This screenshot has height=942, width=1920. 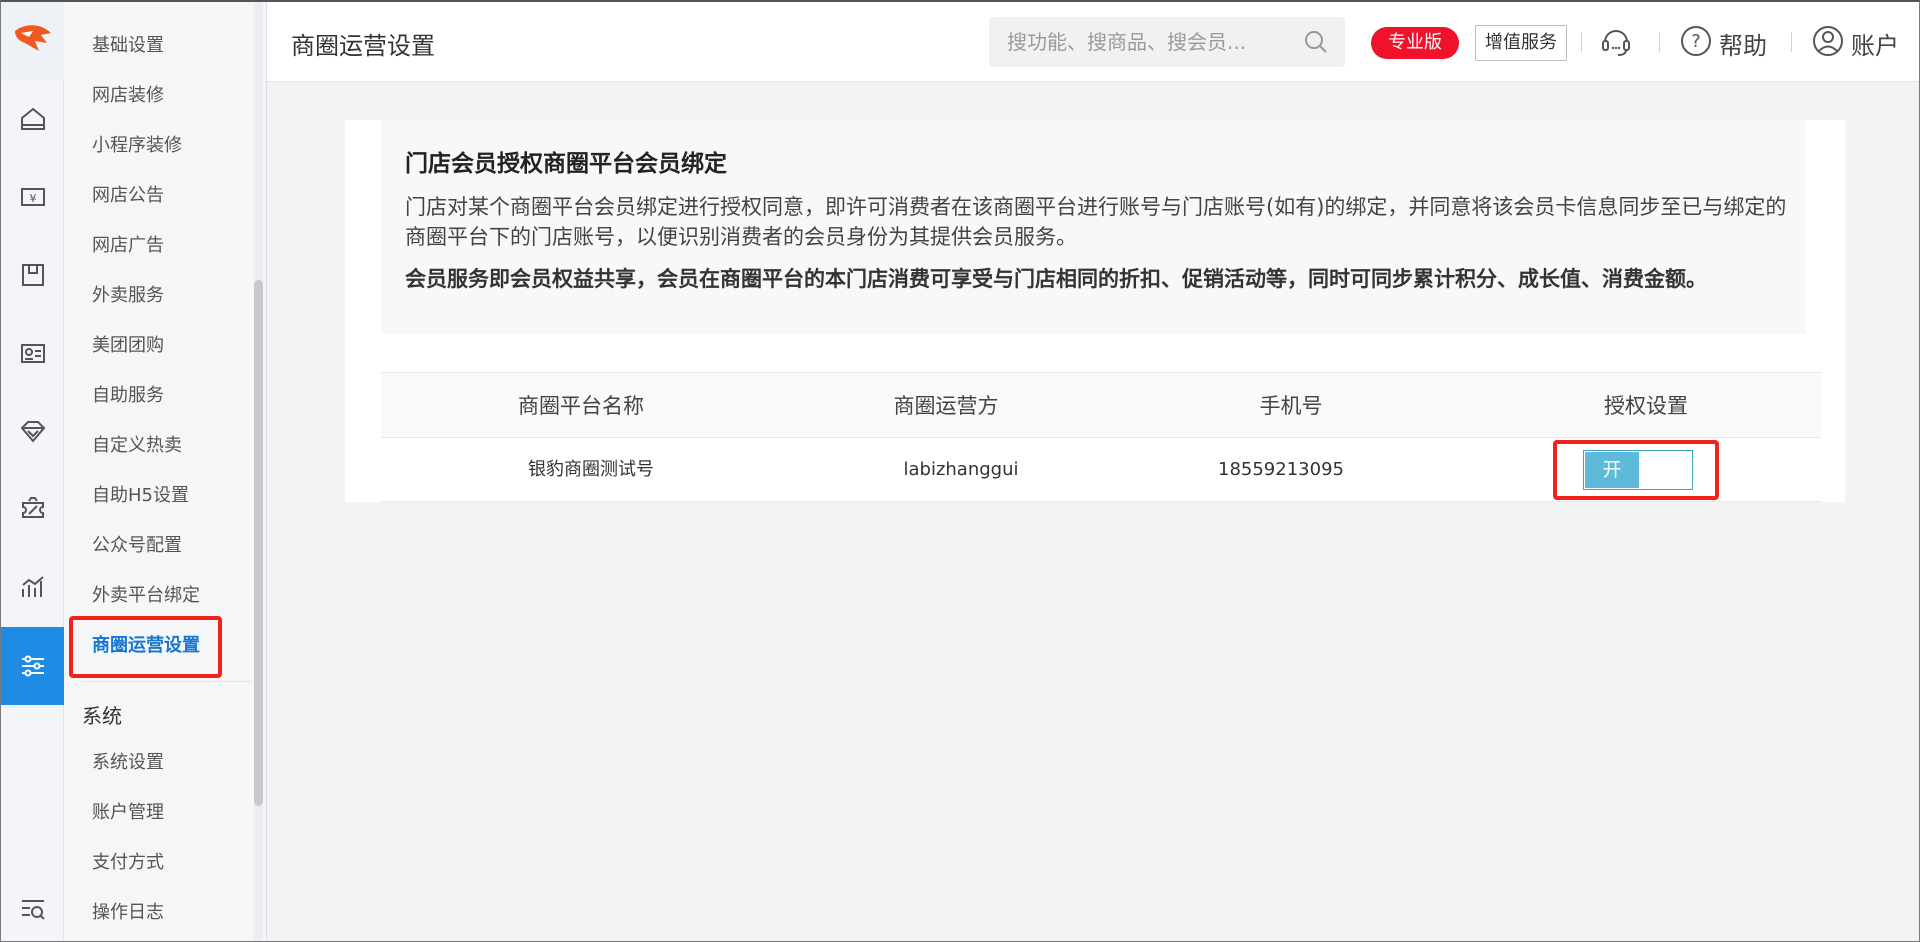 I want to click on menu-item-wechat-config: 公众号配置, so click(x=137, y=546).